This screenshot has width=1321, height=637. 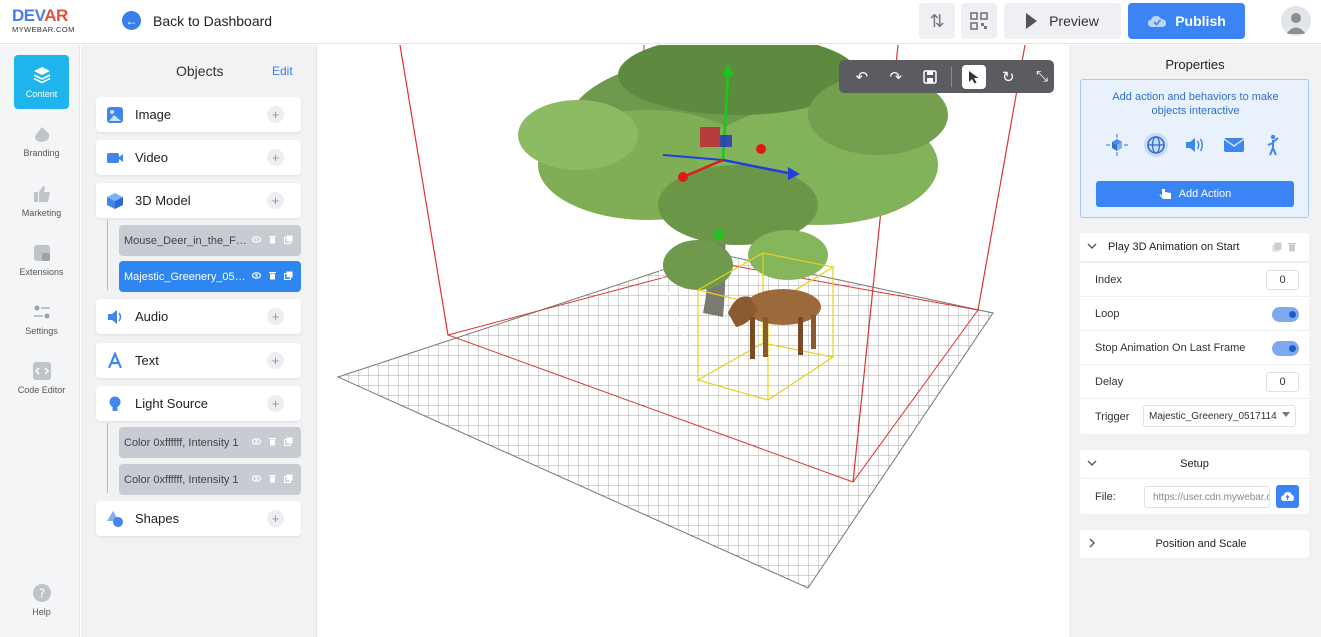 I want to click on nav-marketing: Marketing, so click(x=41, y=201).